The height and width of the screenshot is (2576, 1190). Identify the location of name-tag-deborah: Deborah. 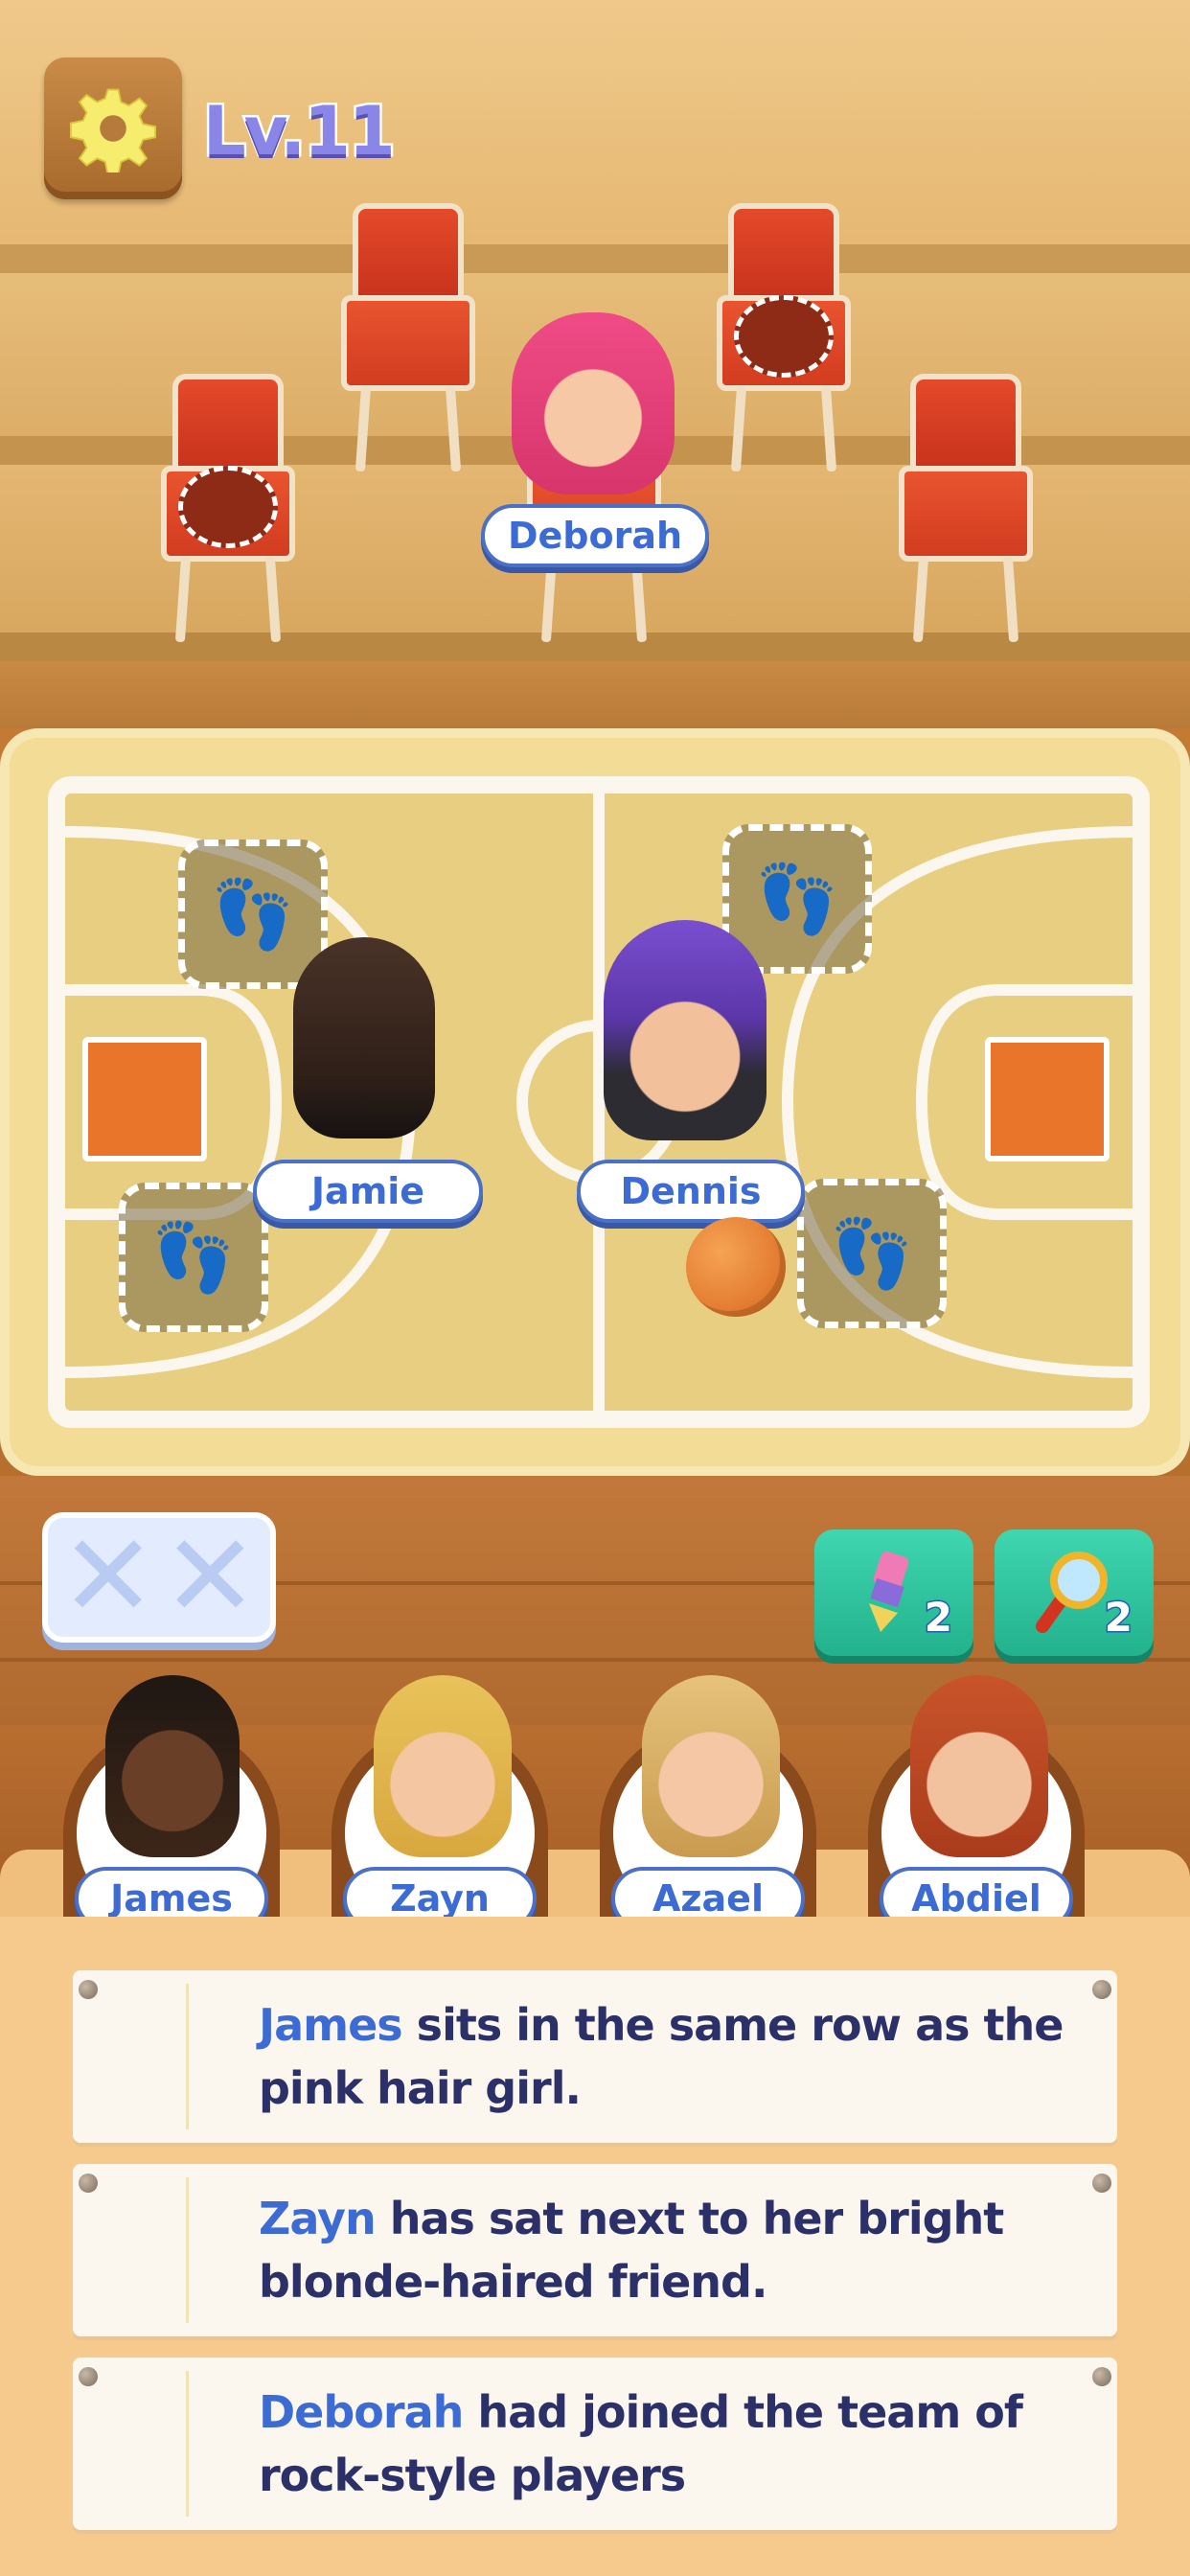
(595, 535).